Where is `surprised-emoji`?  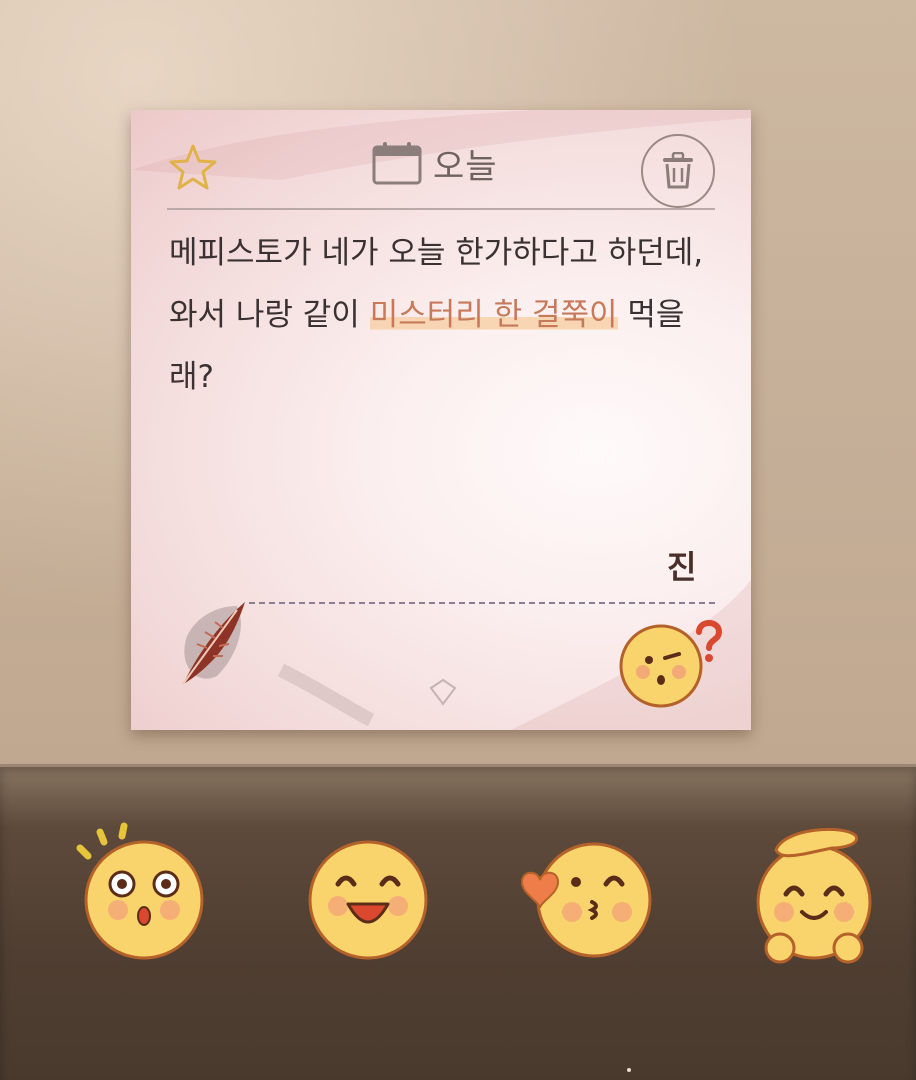
surprised-emoji is located at coordinates (144, 895).